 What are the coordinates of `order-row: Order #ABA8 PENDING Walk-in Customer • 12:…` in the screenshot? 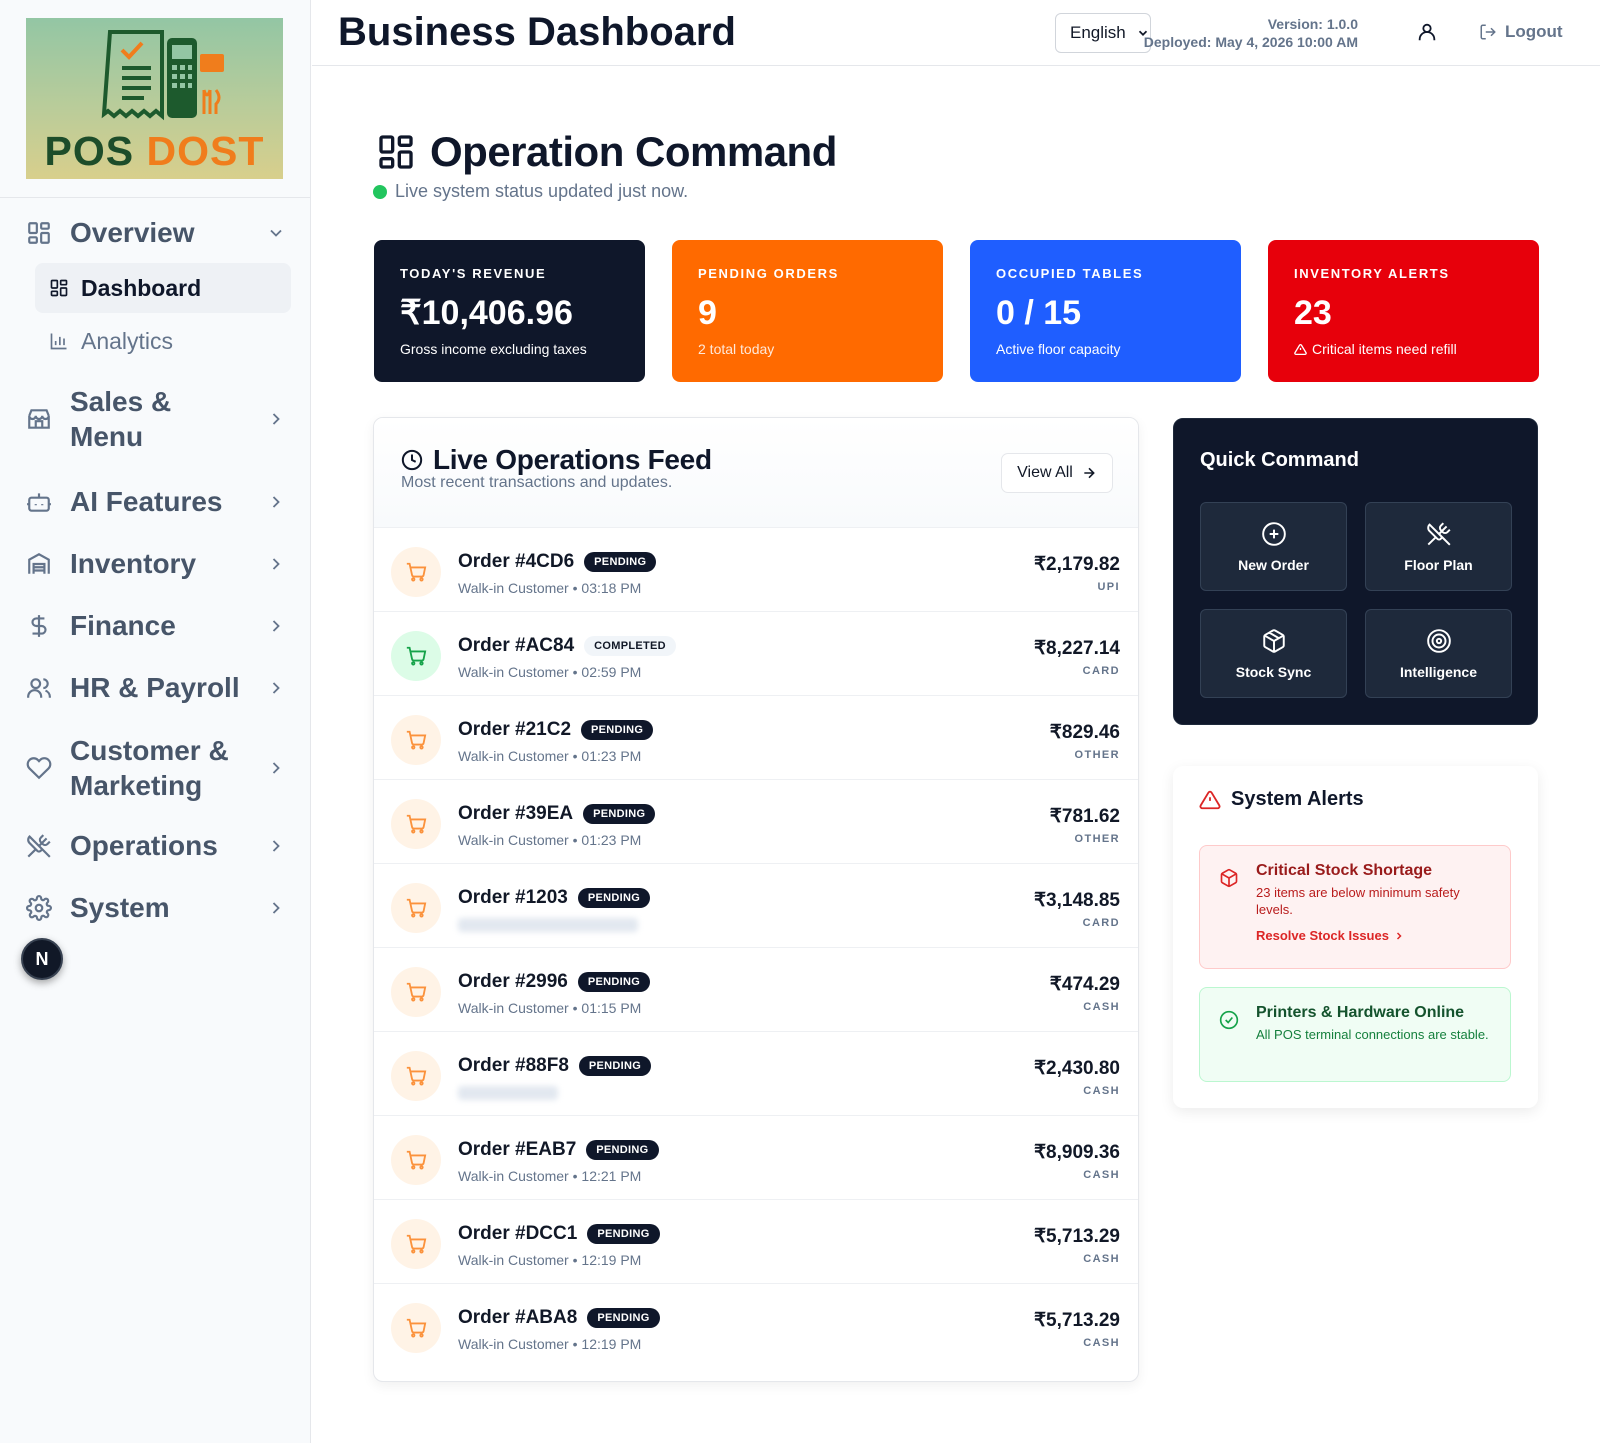 It's located at (756, 1326).